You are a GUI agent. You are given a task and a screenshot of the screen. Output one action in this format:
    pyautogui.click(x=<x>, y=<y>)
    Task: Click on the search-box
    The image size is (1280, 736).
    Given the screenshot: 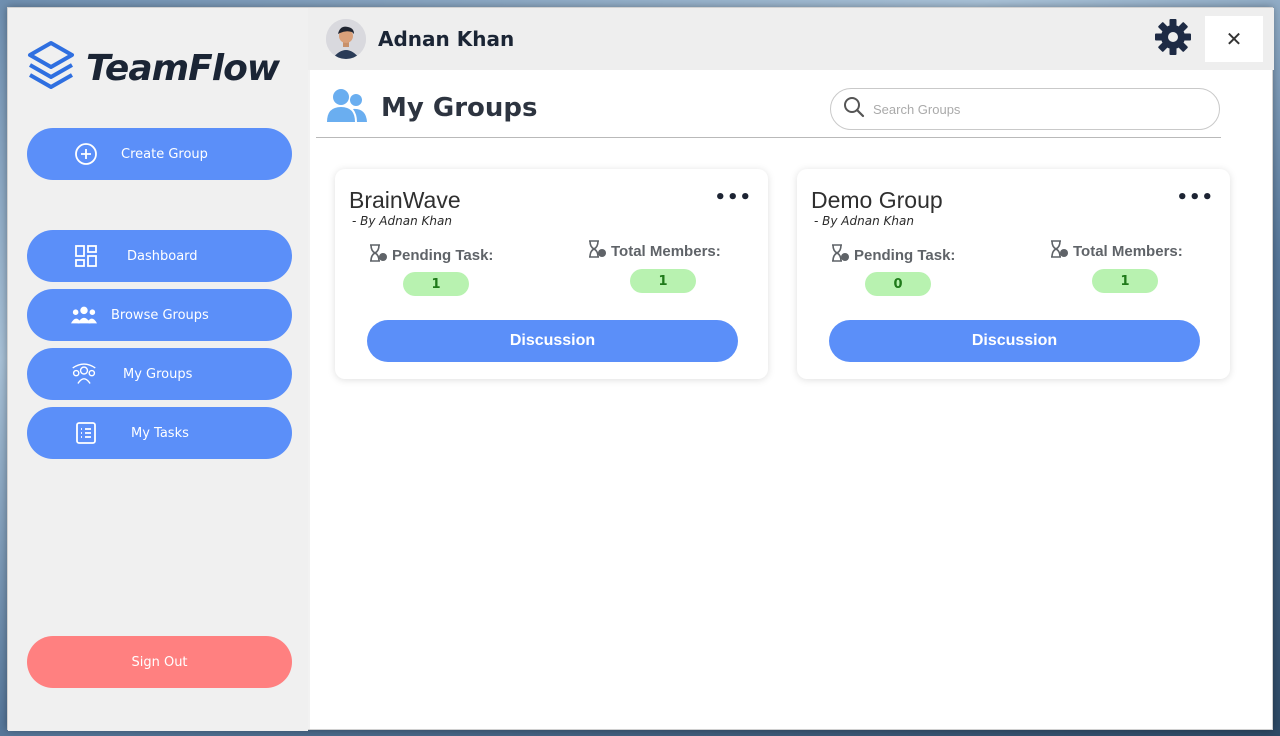 What is the action you would take?
    pyautogui.click(x=1025, y=109)
    